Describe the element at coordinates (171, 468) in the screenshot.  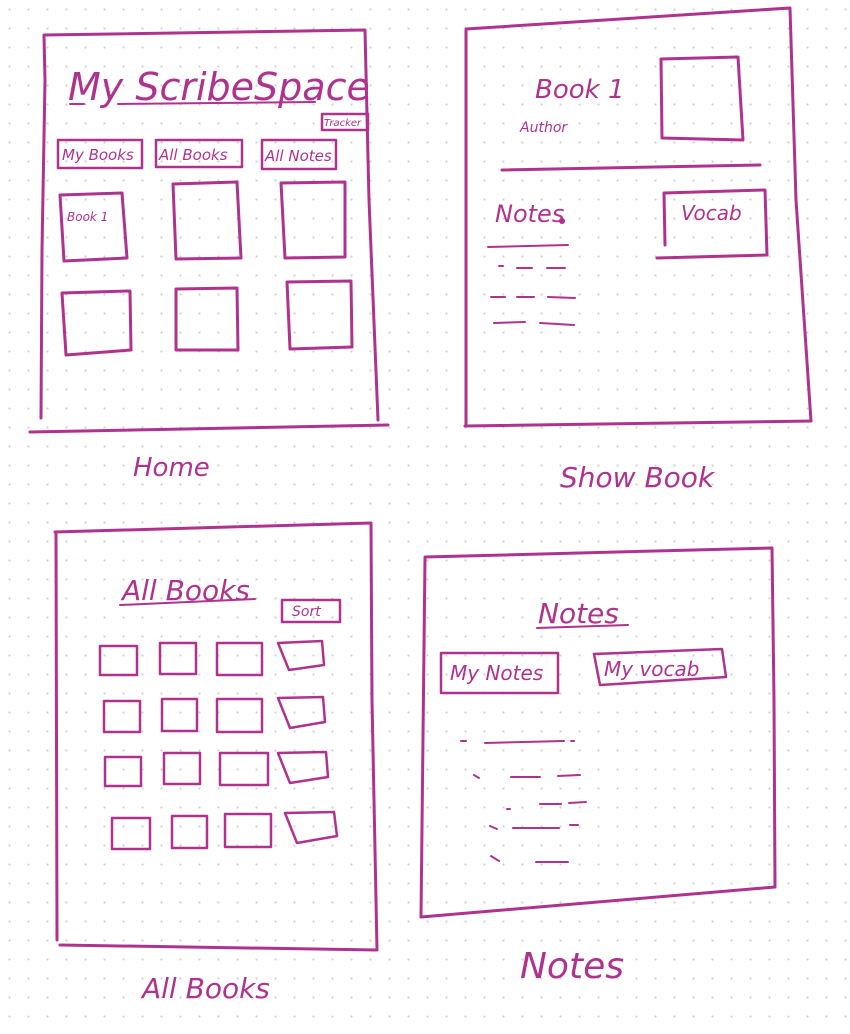
I see `home-caption: Home` at that location.